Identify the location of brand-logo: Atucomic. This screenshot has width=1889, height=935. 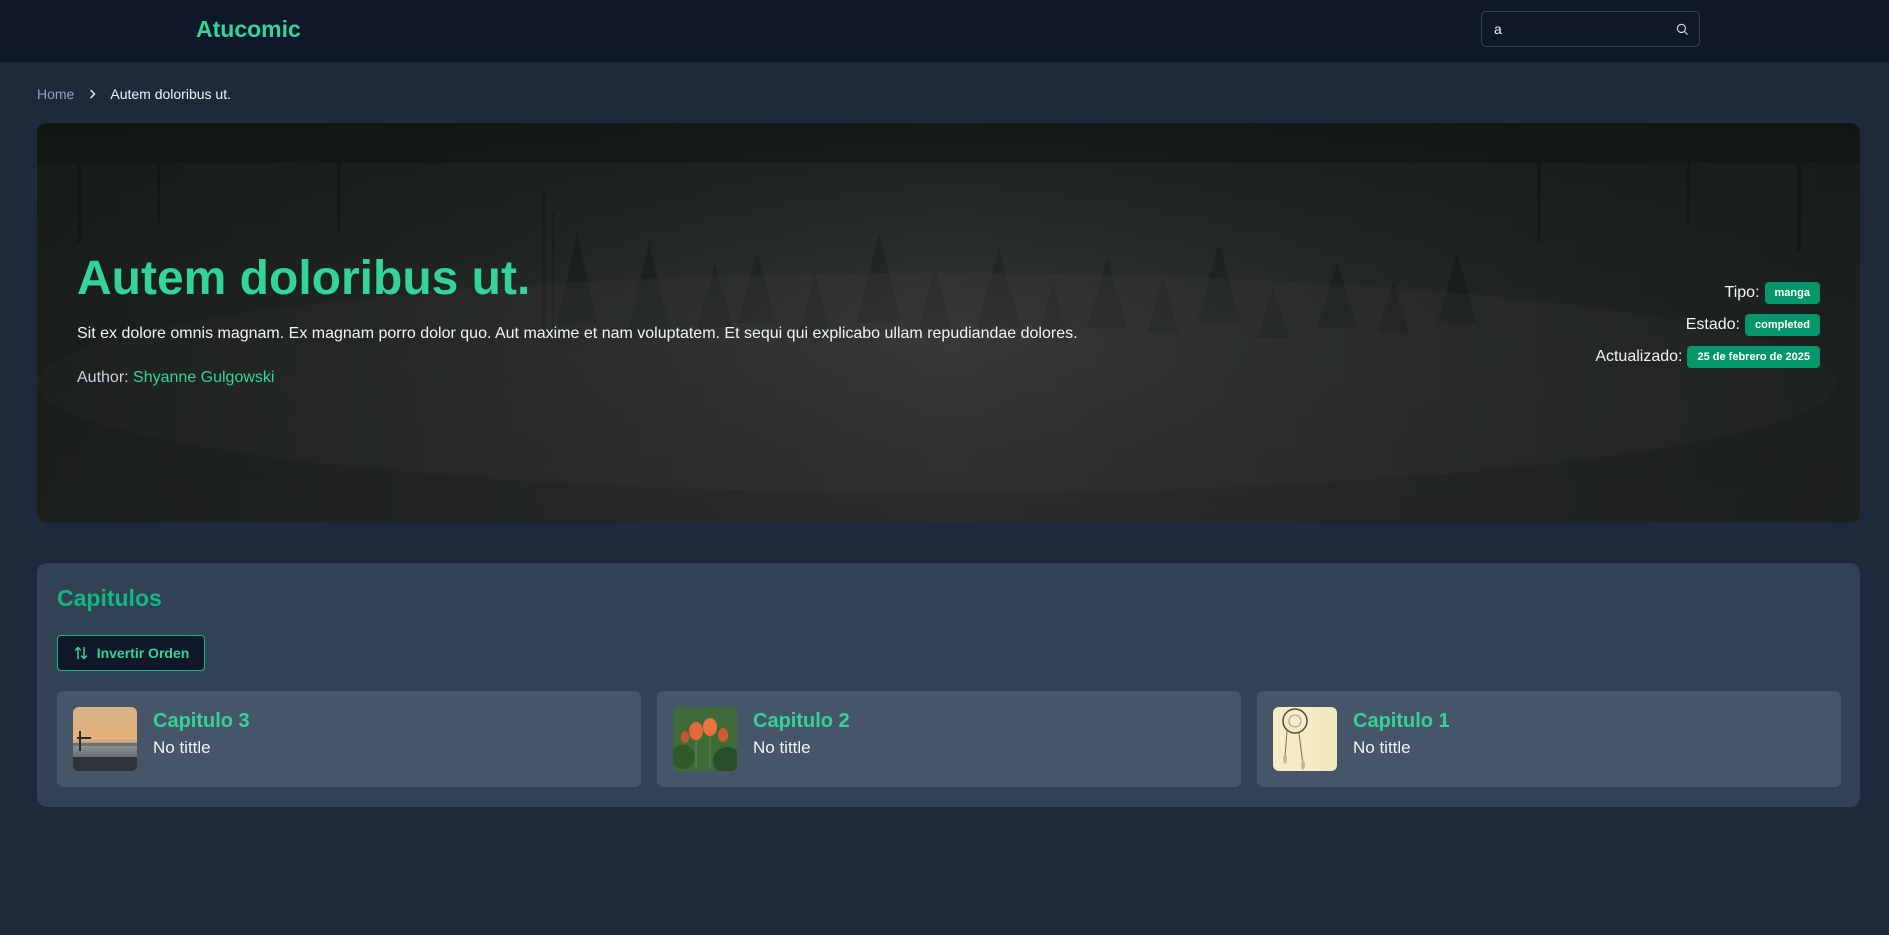
(248, 29).